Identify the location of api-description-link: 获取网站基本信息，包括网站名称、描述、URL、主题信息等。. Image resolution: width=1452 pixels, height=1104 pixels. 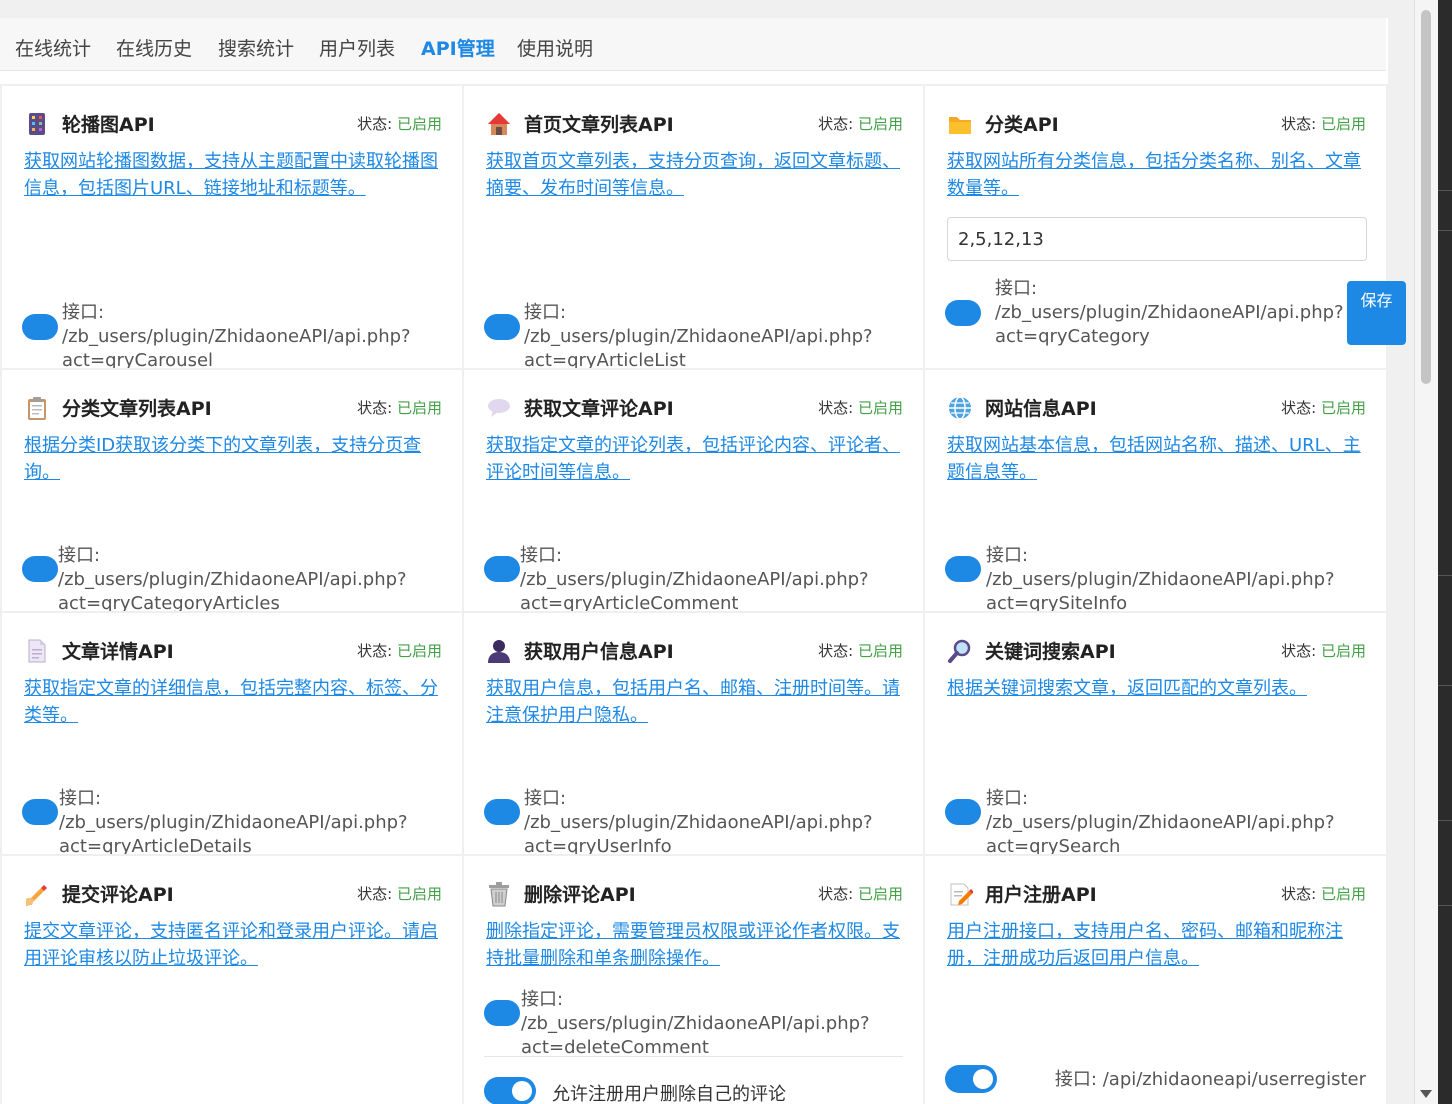
(1157, 459).